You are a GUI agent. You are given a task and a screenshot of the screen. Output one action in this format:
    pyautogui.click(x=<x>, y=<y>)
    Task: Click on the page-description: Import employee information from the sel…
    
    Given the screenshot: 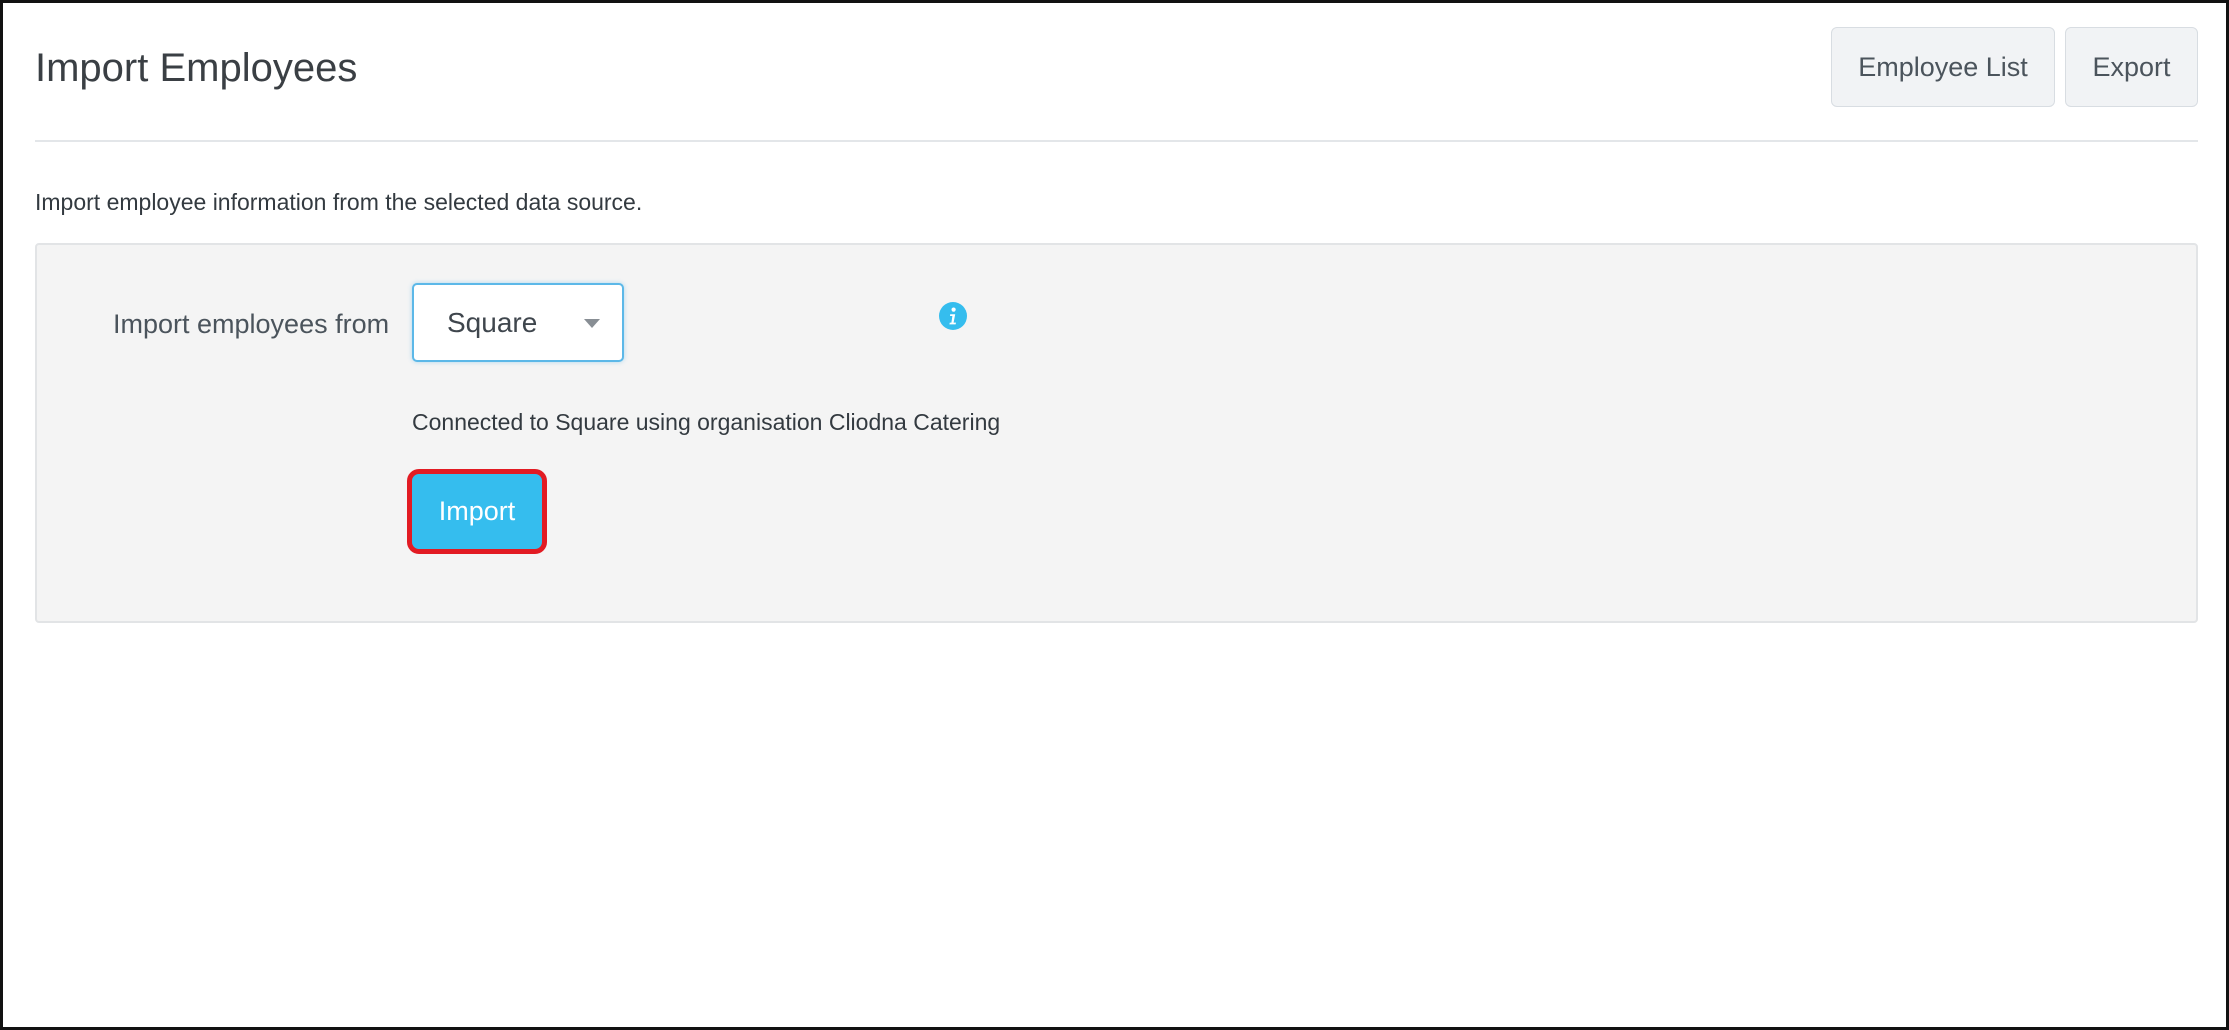 What is the action you would take?
    pyautogui.click(x=339, y=202)
    